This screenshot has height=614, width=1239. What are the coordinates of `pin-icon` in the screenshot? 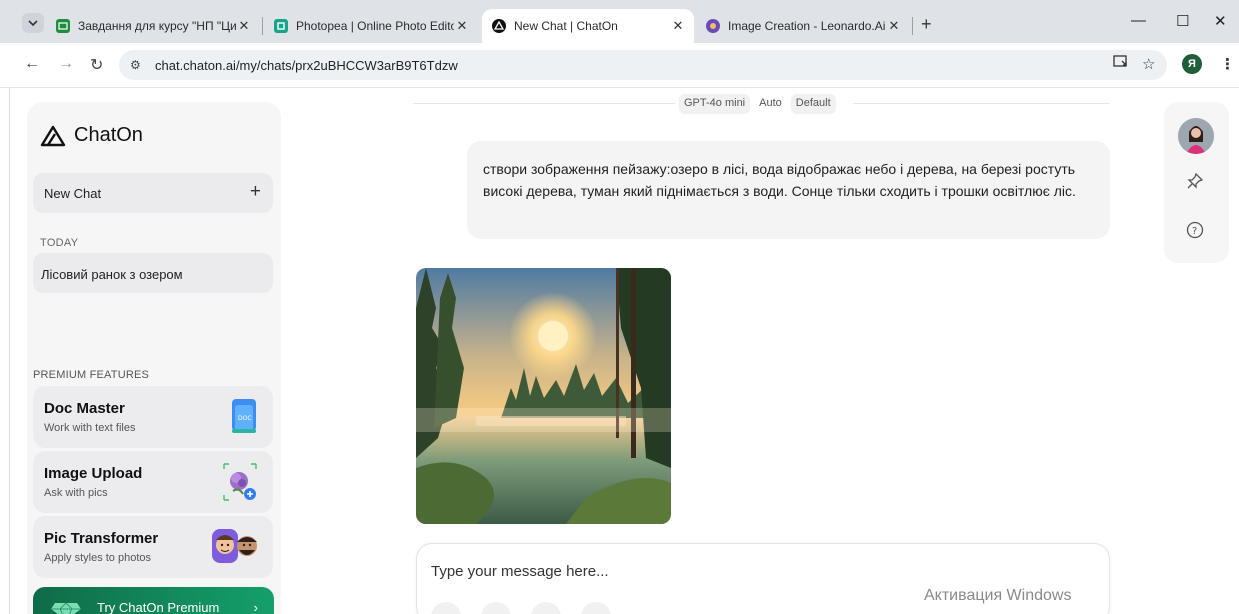 It's located at (1195, 181).